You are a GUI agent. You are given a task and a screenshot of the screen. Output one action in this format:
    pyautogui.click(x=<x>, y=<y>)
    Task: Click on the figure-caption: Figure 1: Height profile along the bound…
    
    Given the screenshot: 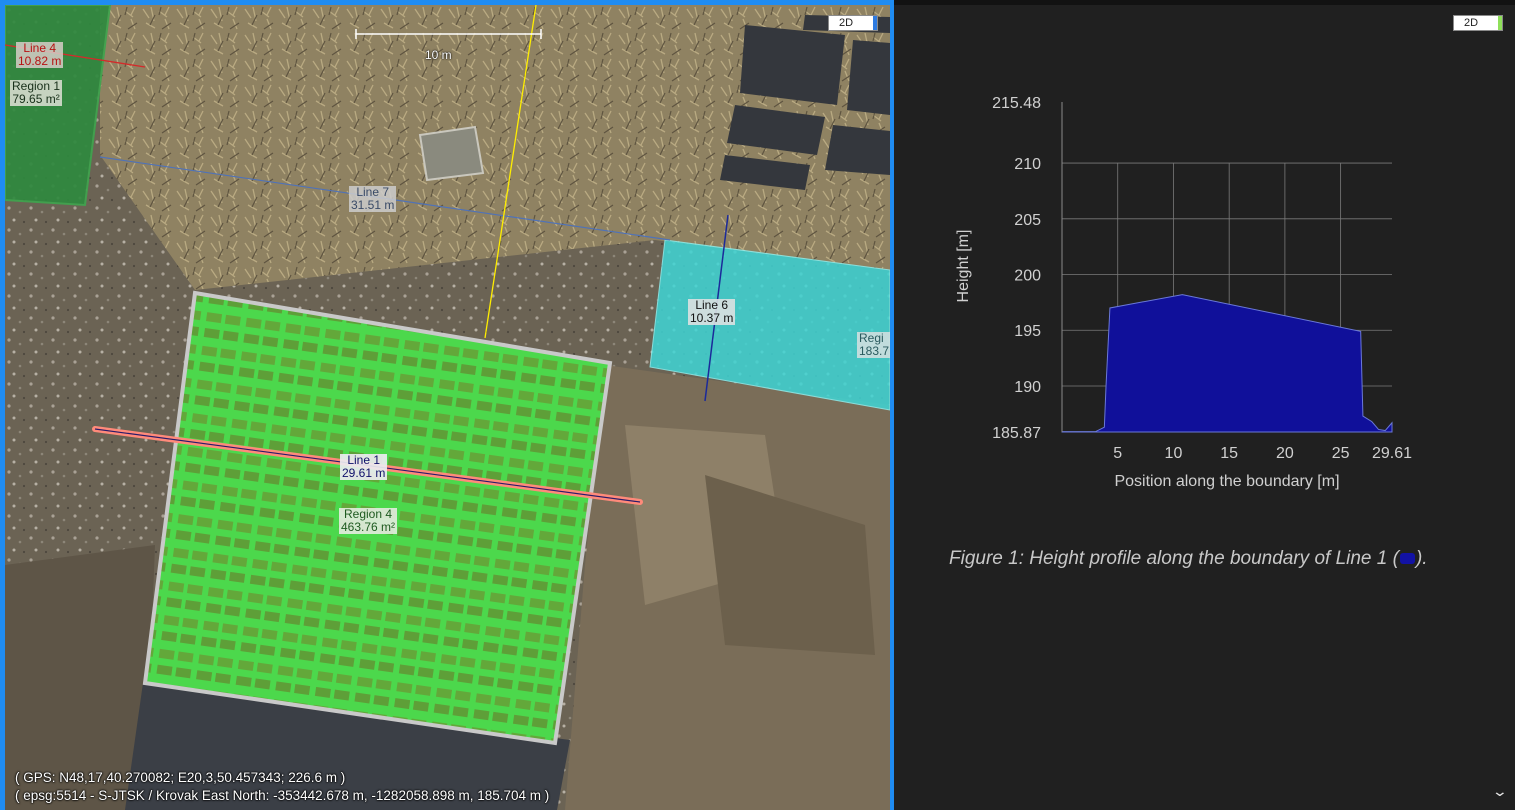 What is the action you would take?
    pyautogui.click(x=1188, y=559)
    